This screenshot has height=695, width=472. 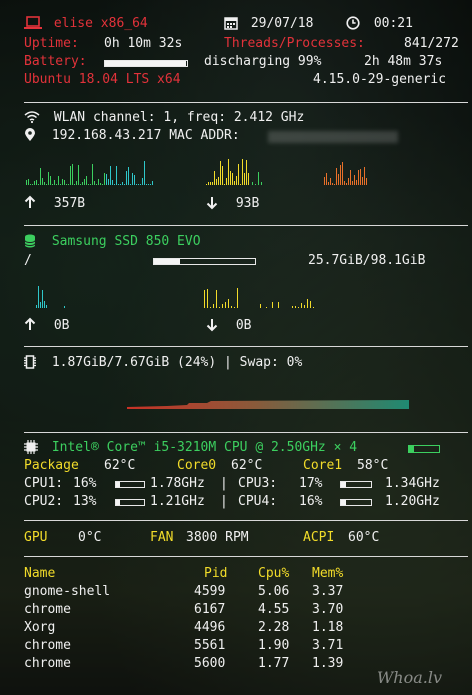 What do you see at coordinates (36, 537) in the screenshot?
I see `gpu-label: GPU` at bounding box center [36, 537].